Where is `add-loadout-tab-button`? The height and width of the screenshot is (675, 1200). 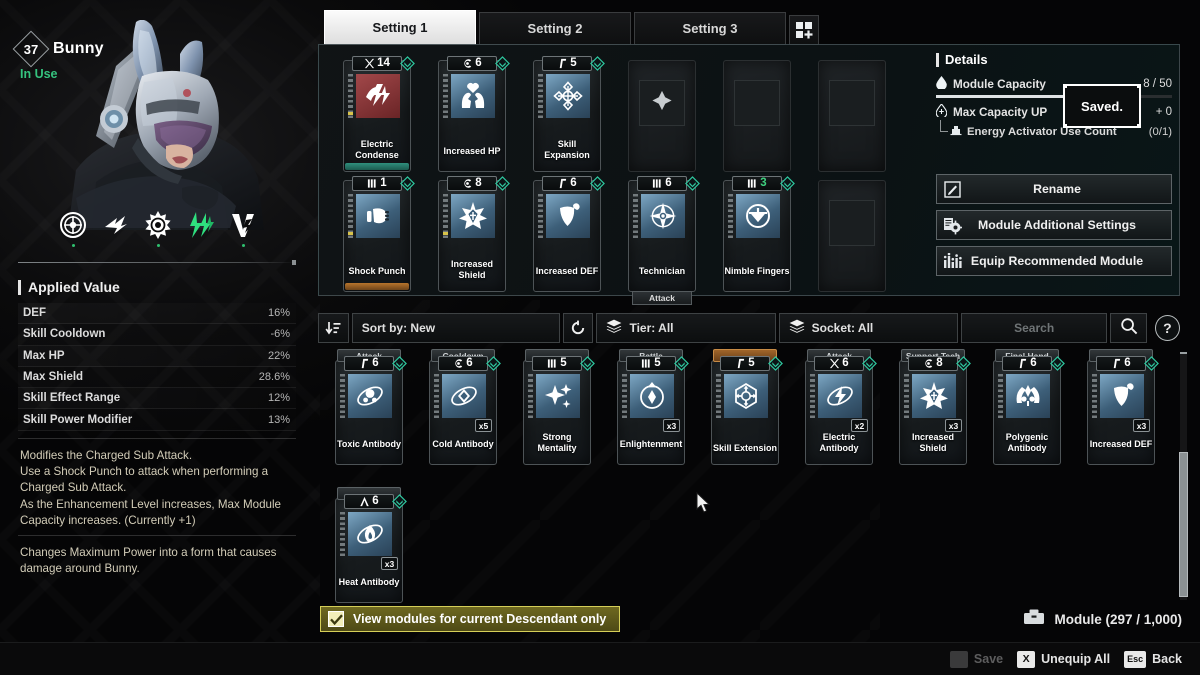
add-loadout-tab-button is located at coordinates (804, 30).